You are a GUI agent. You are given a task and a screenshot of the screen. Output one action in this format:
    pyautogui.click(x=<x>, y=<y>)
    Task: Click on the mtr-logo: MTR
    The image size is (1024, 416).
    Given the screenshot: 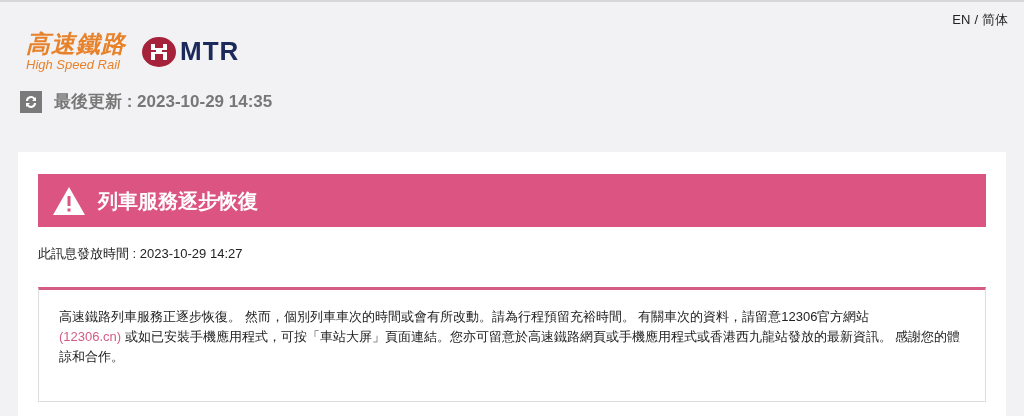 What is the action you would take?
    pyautogui.click(x=191, y=51)
    